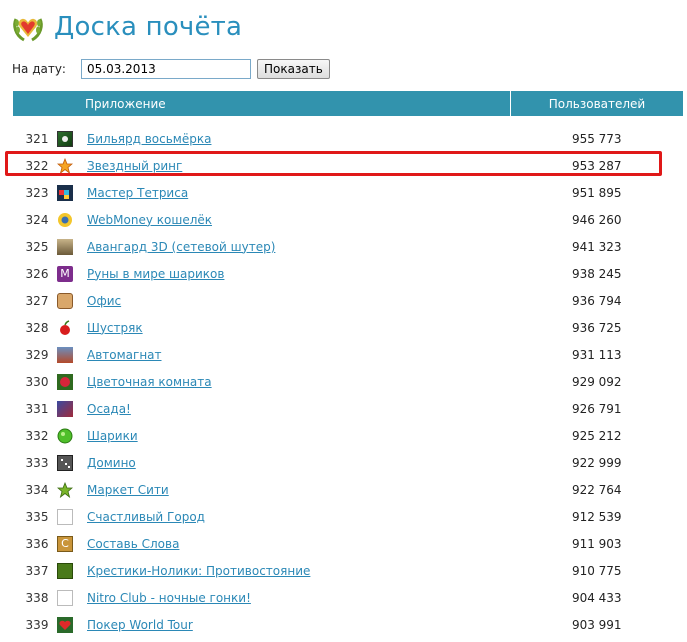 The width and height of the screenshot is (687, 642). I want to click on app-link: Nitro Club - ночные гонки!, so click(169, 598).